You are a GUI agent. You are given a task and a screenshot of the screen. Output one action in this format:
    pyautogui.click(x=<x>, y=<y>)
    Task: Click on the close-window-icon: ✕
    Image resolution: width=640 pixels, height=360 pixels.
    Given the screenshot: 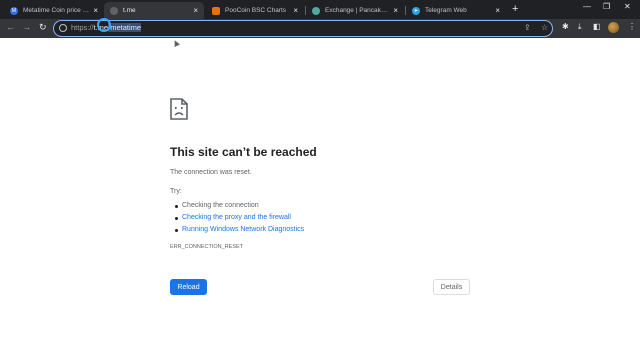 What is the action you would take?
    pyautogui.click(x=627, y=6)
    